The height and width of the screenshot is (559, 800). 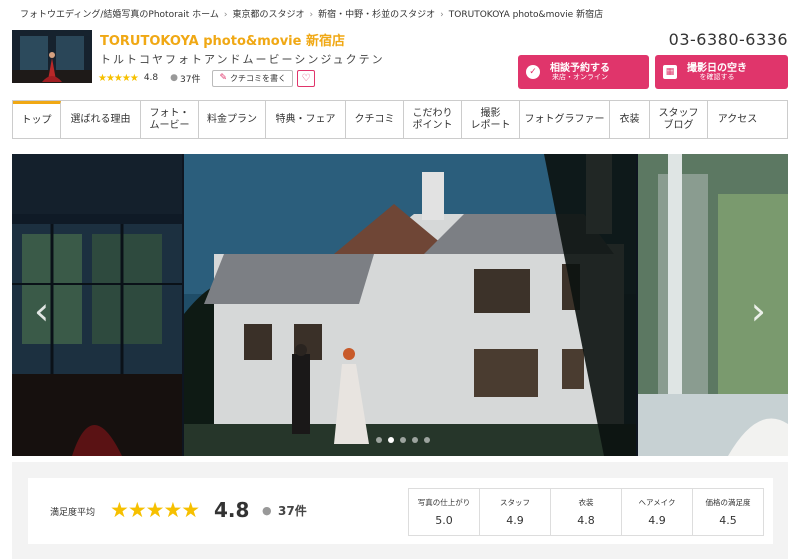 What do you see at coordinates (526, 15) in the screenshot?
I see `breadcrumb-current: TORUTOKOYA photo&movie 新宿店` at bounding box center [526, 15].